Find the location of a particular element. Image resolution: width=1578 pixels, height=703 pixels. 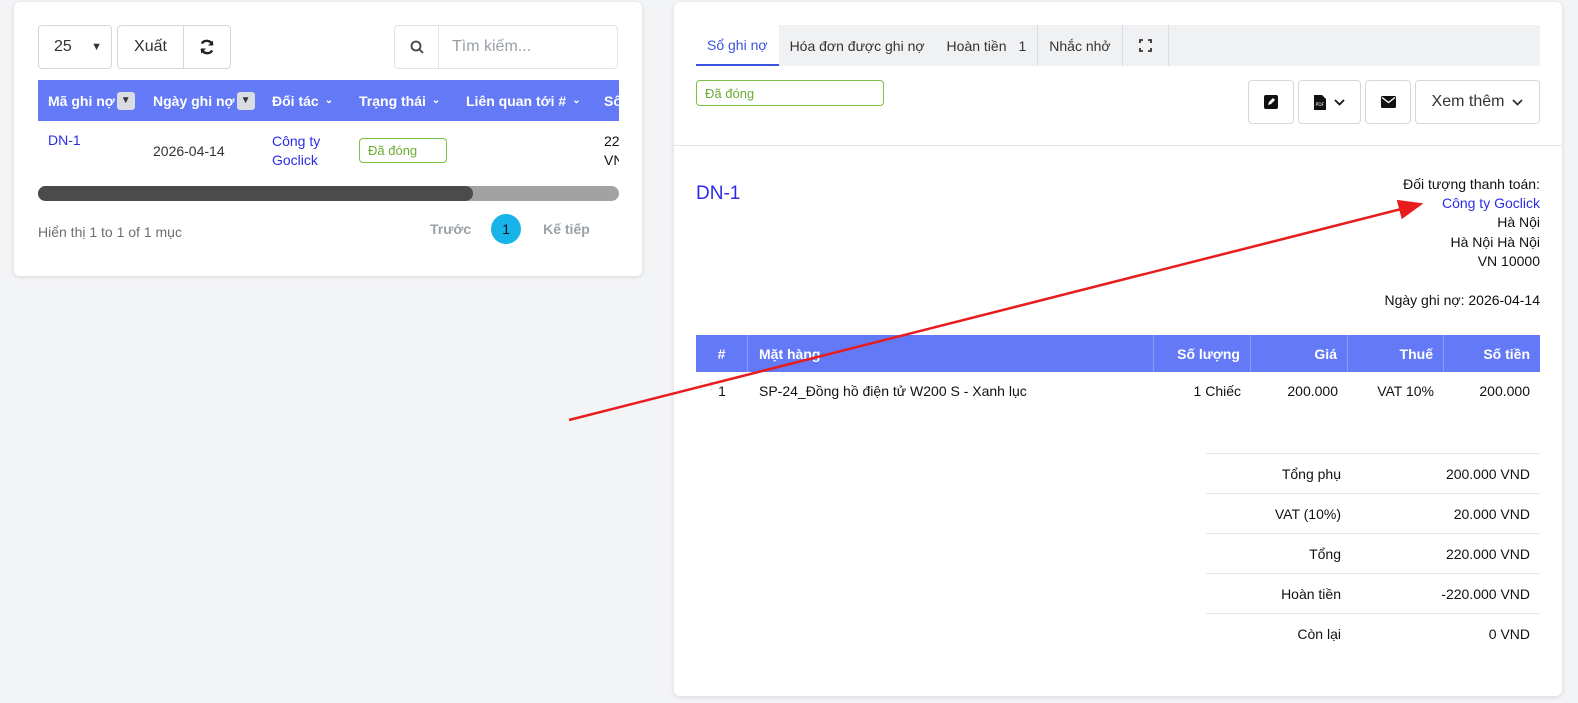

send-email-button is located at coordinates (1388, 102).